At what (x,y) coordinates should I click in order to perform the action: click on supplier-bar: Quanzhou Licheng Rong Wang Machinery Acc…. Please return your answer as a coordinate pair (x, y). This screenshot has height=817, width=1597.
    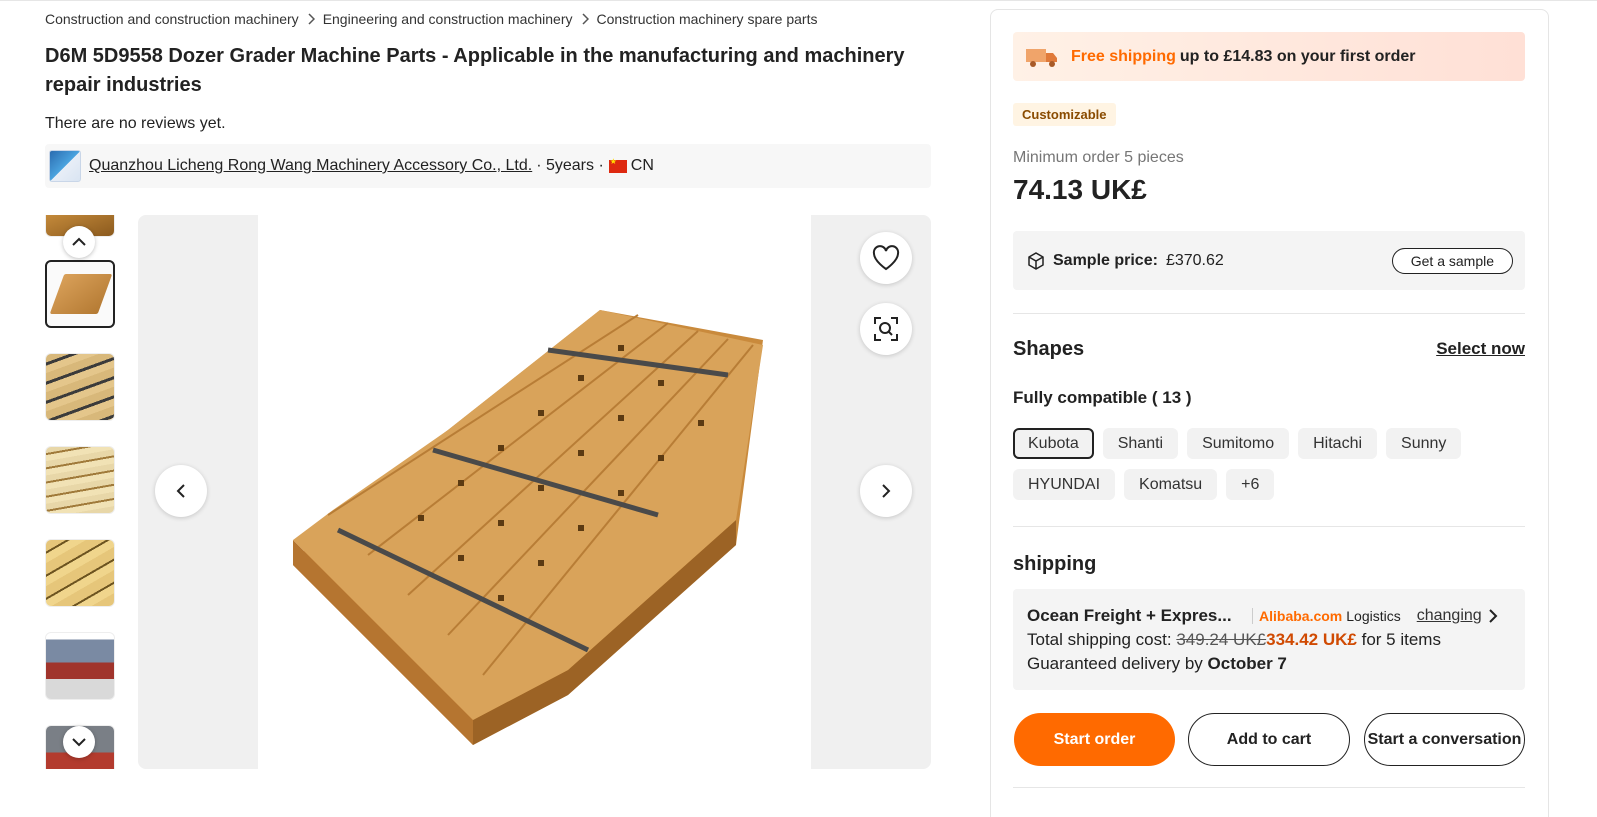
    Looking at the image, I should click on (488, 166).